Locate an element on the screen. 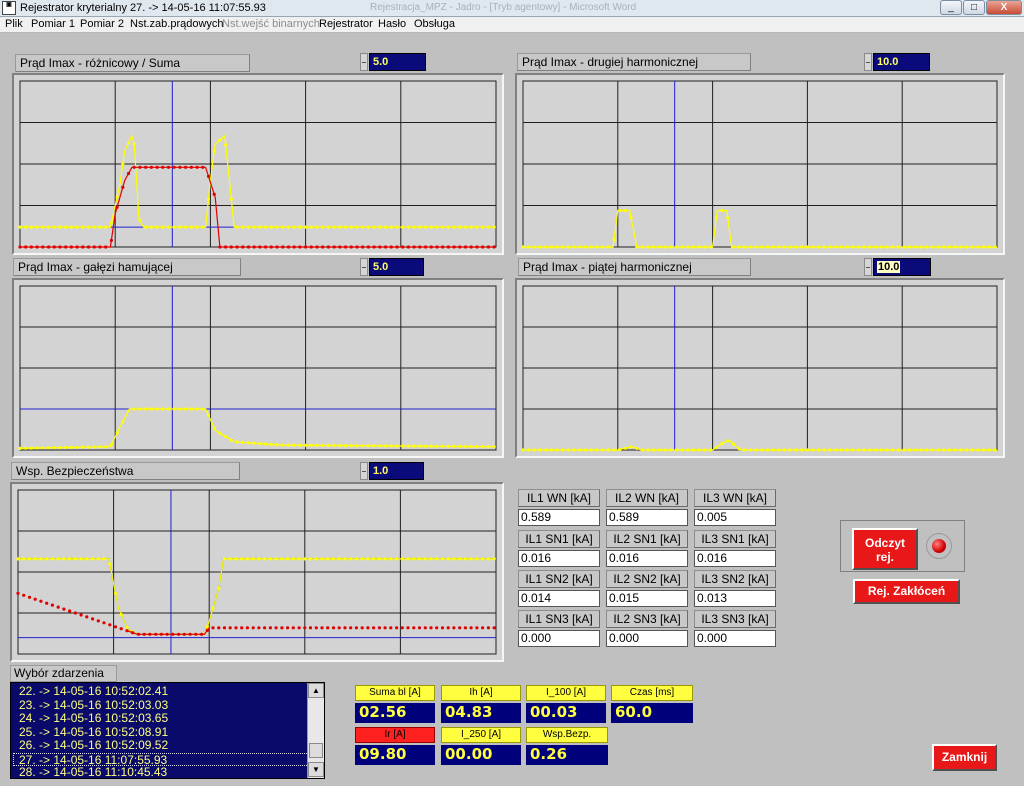 This screenshot has height=786, width=1024. scale-stepper-diff is located at coordinates (364, 62).